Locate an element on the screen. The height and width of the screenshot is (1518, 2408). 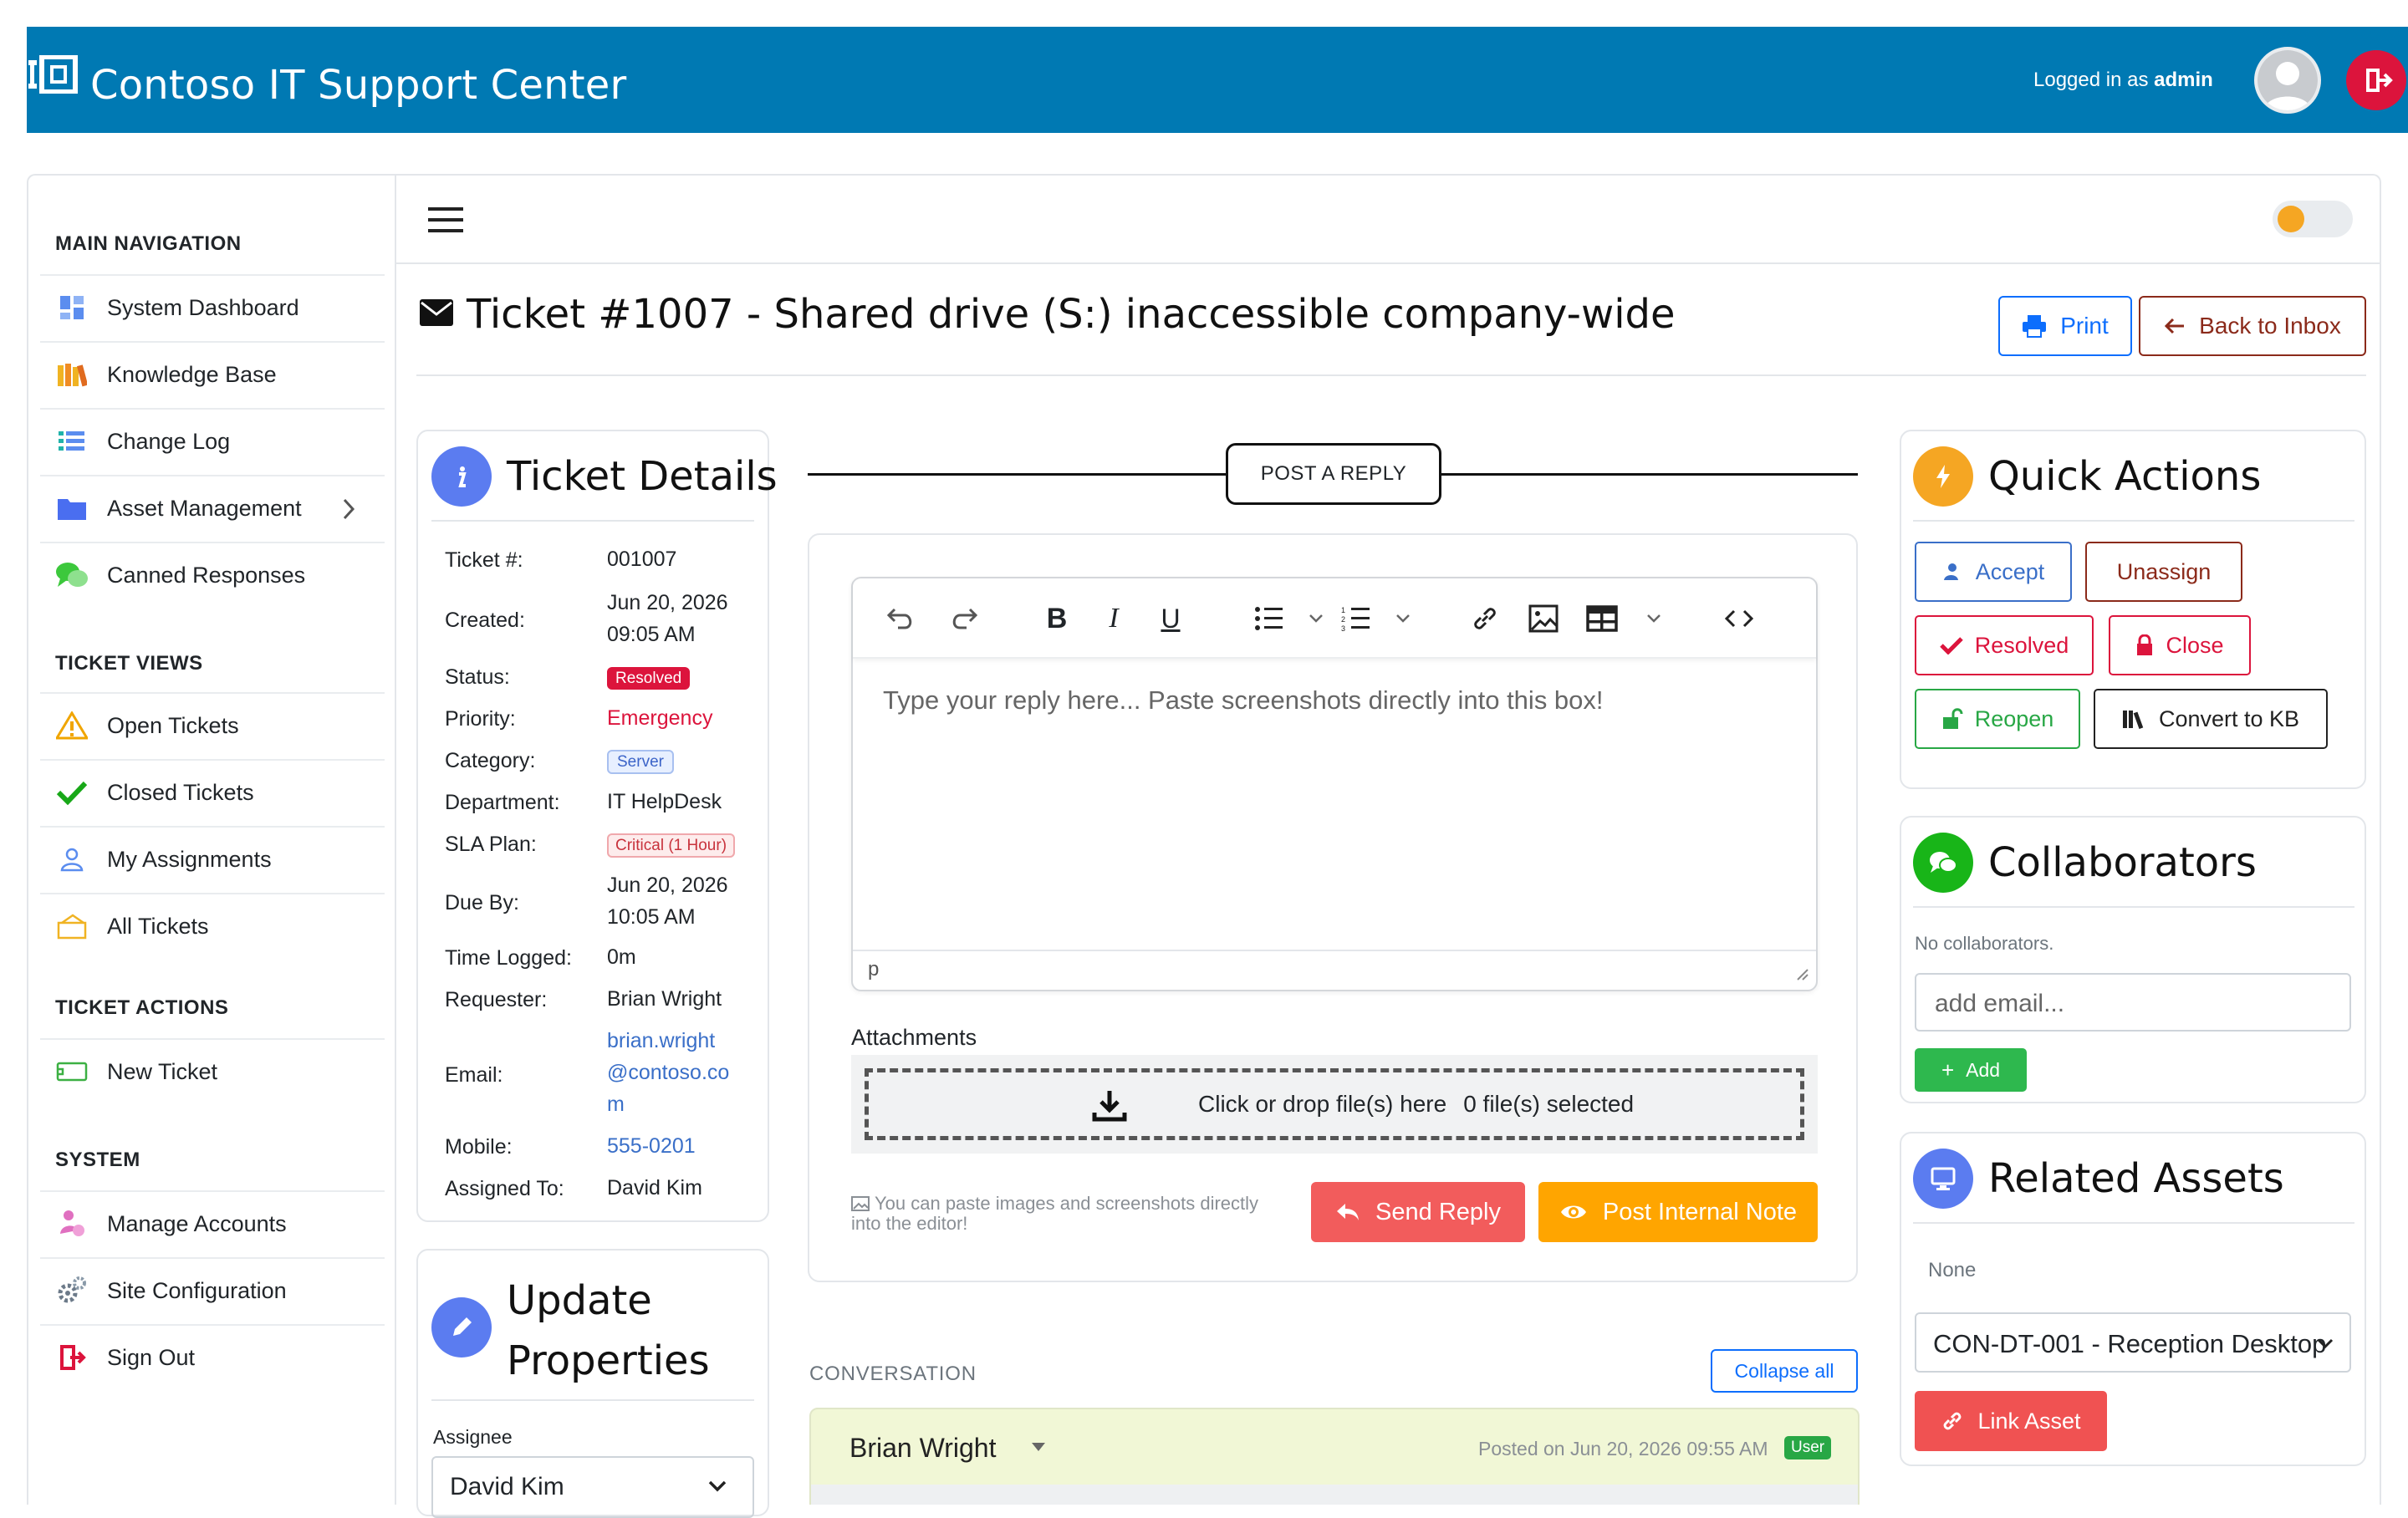
chevron-right-icon is located at coordinates (349, 509).